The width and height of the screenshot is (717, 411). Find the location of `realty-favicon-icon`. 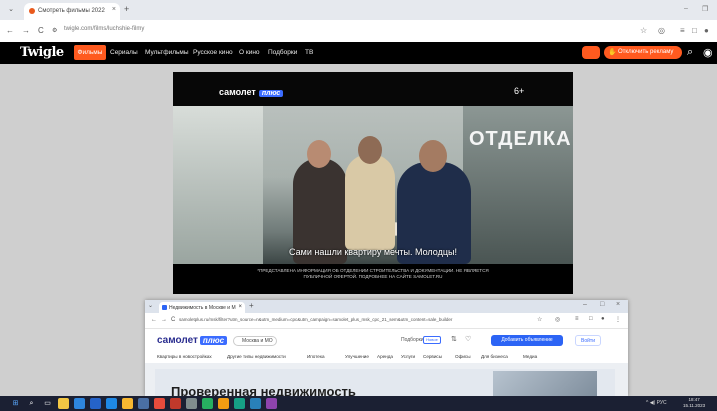

realty-favicon-icon is located at coordinates (164, 307).